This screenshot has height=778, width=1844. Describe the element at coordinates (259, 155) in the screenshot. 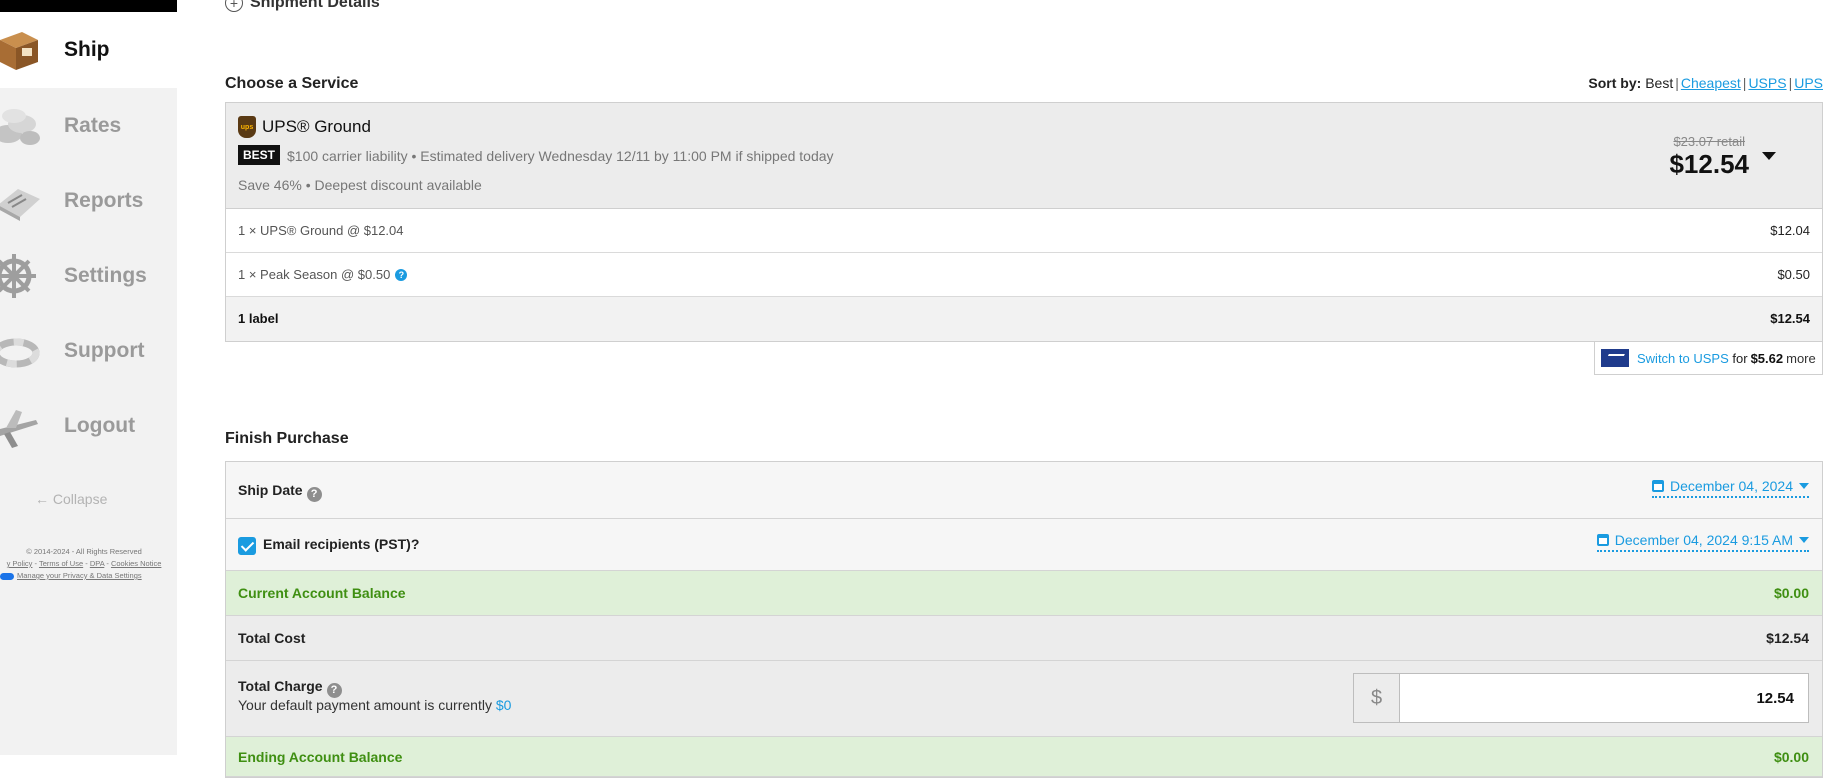

I see `best-badge: BEST` at that location.